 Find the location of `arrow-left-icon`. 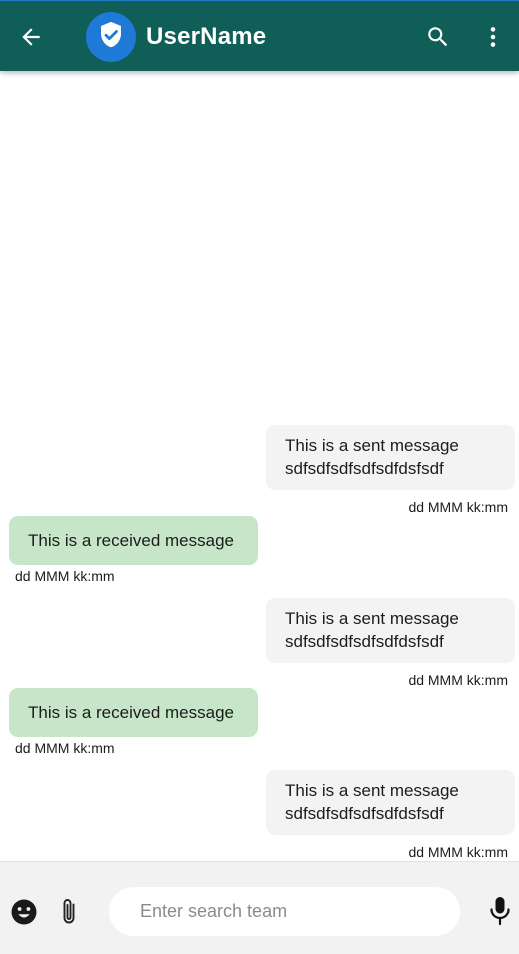

arrow-left-icon is located at coordinates (31, 37).